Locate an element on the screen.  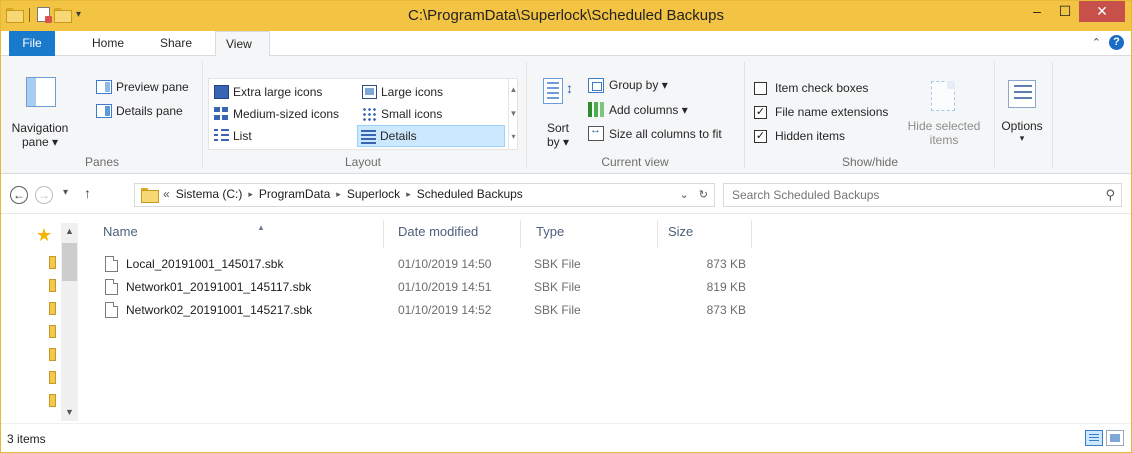
add-columns-button: Add columns ▾ is located at coordinates (648, 110).